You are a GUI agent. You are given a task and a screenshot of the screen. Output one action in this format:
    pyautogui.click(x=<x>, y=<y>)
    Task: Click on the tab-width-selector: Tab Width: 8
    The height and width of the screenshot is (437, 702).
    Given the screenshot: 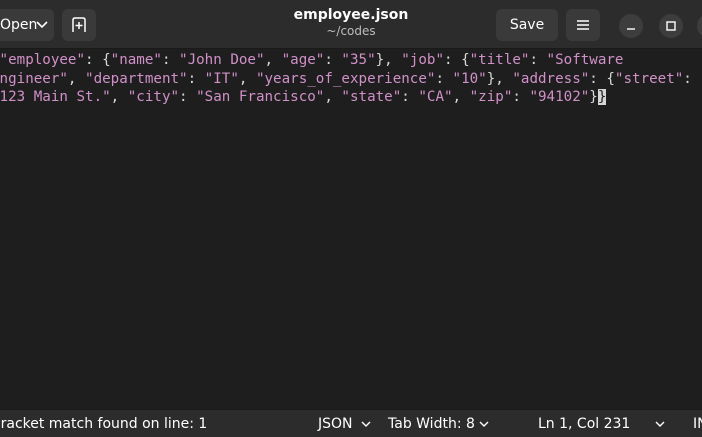 What is the action you would take?
    pyautogui.click(x=431, y=423)
    